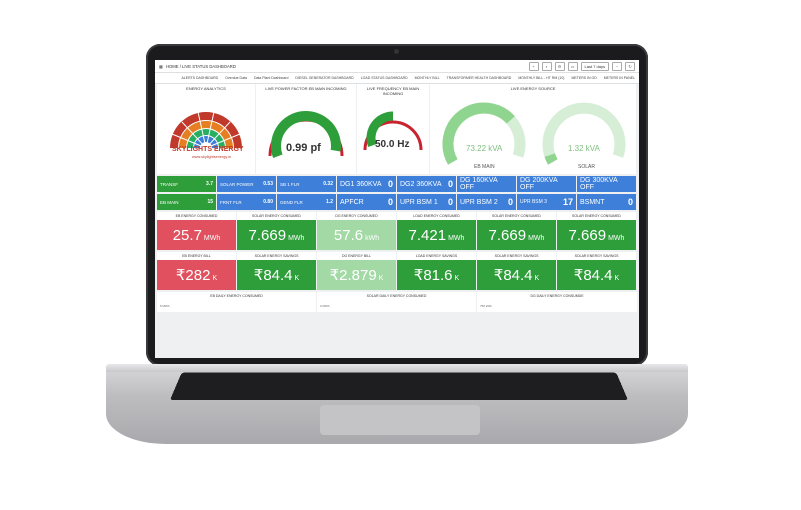 This screenshot has width=801, height=510. Describe the element at coordinates (324, 78) in the screenshot. I see `link-diesel: DIESEL GENERATOR DASHBOARD` at that location.